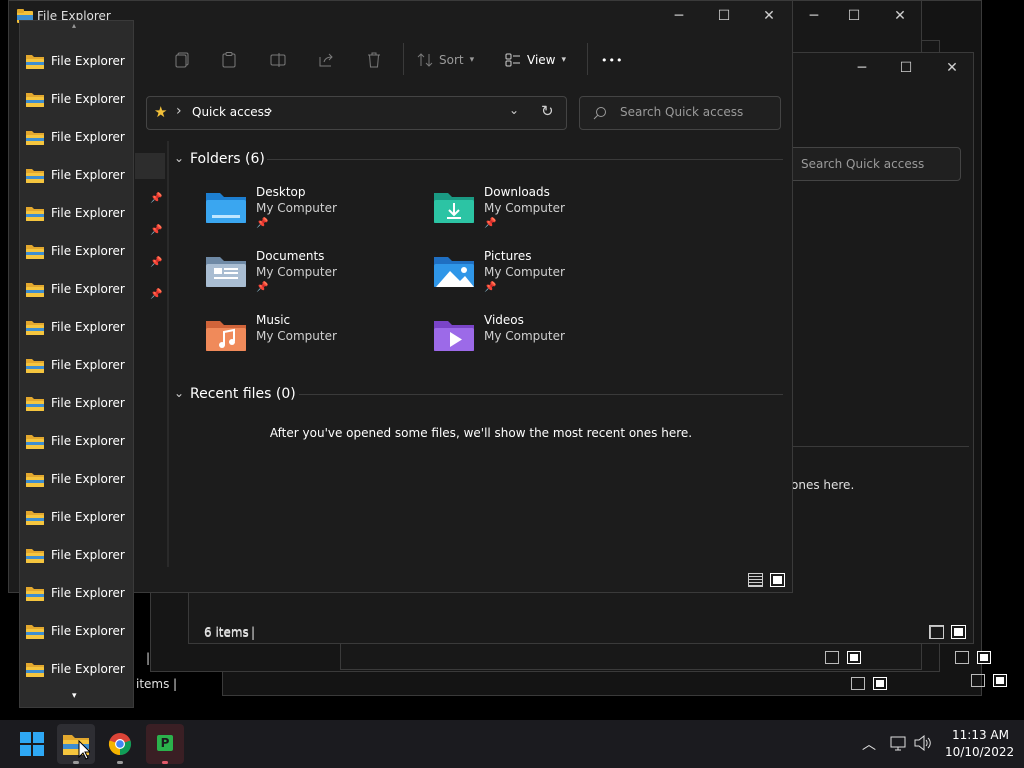  I want to click on tiles-view-icon-bg5, so click(1000, 680).